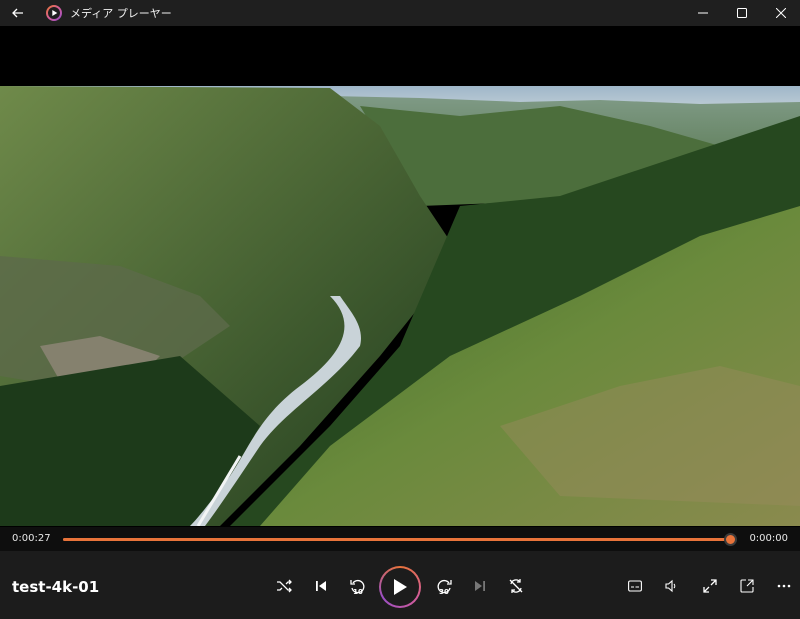 The image size is (800, 619). Describe the element at coordinates (31, 538) in the screenshot. I see `current-time: 0:00:27` at that location.